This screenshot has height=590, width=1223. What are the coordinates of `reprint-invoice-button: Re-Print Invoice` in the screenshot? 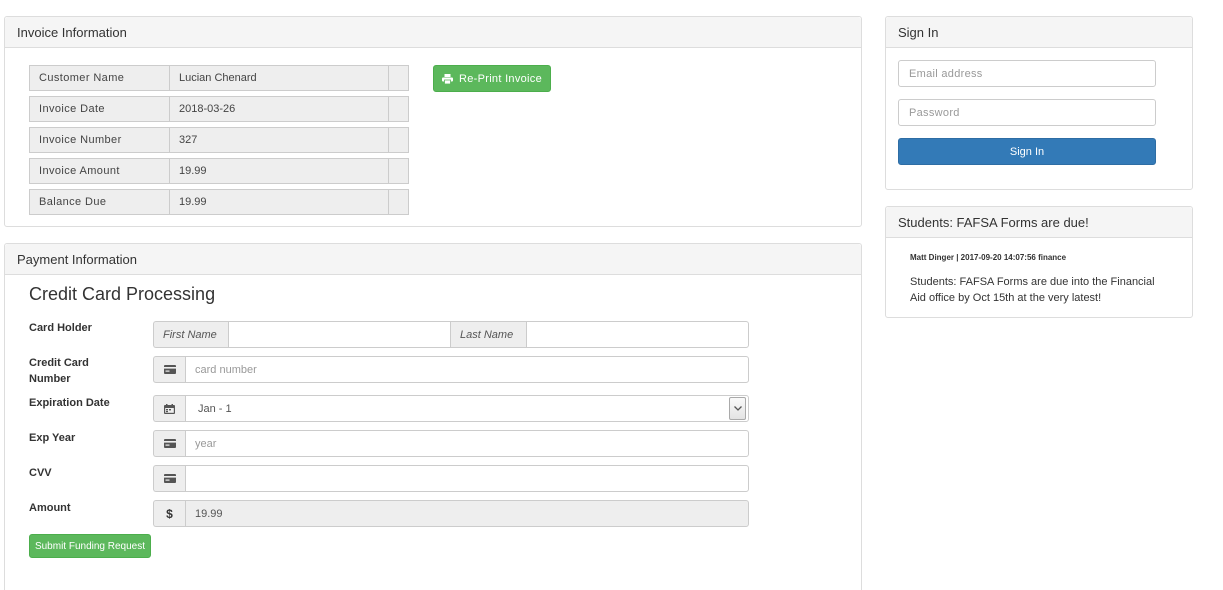 It's located at (492, 78).